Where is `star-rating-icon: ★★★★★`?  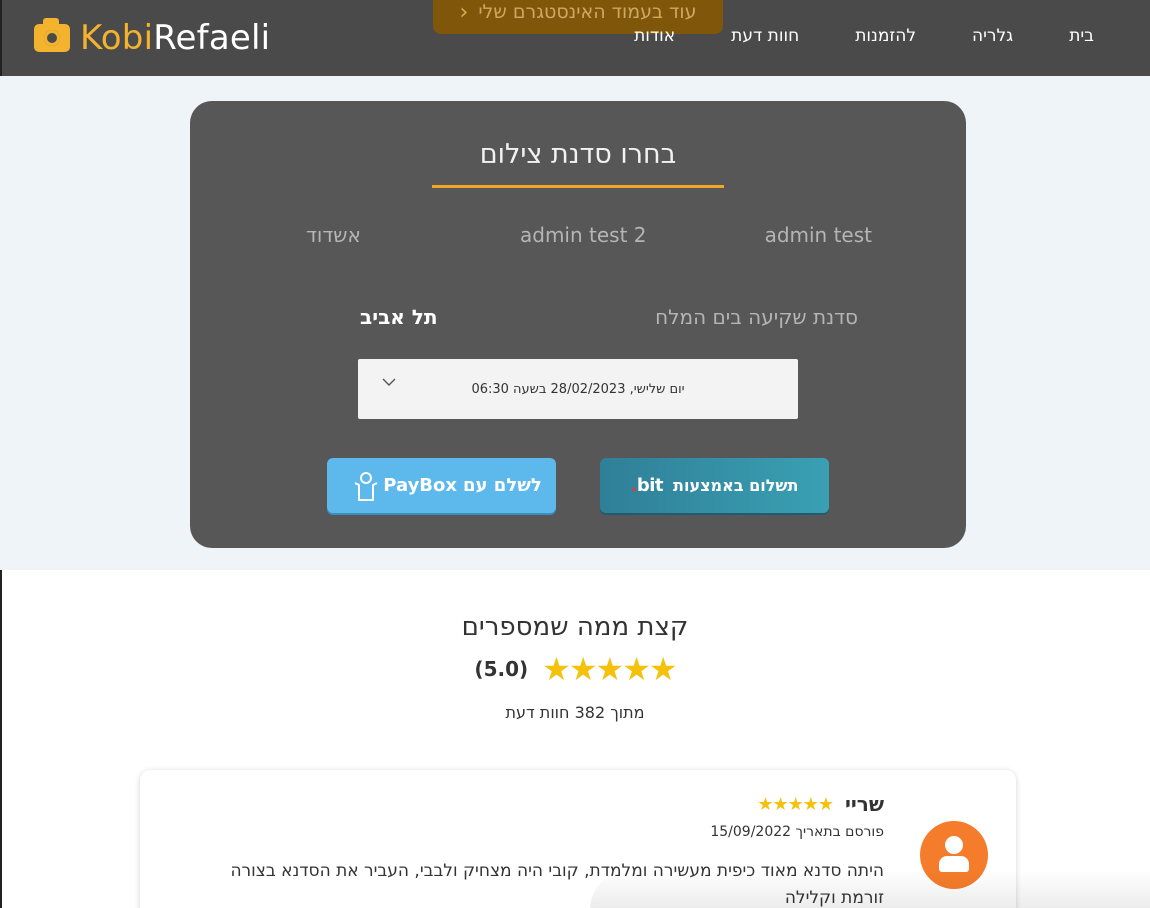 star-rating-icon: ★★★★★ is located at coordinates (609, 669).